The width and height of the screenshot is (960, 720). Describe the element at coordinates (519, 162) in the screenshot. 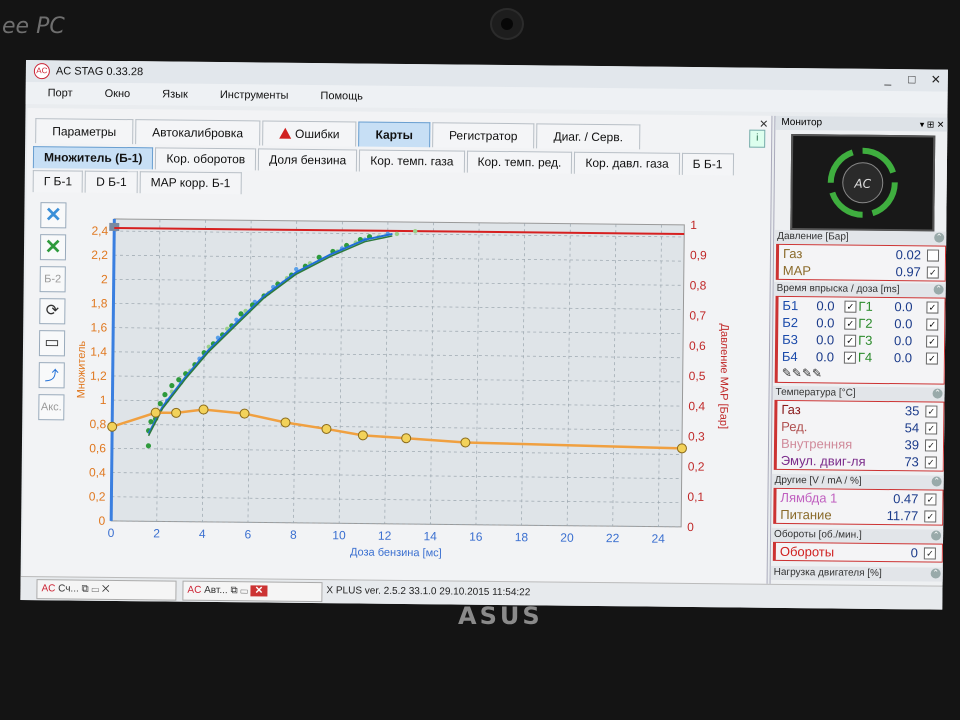

I see `tab-reducer-temp-correction: Кор. темп. ред.` at that location.